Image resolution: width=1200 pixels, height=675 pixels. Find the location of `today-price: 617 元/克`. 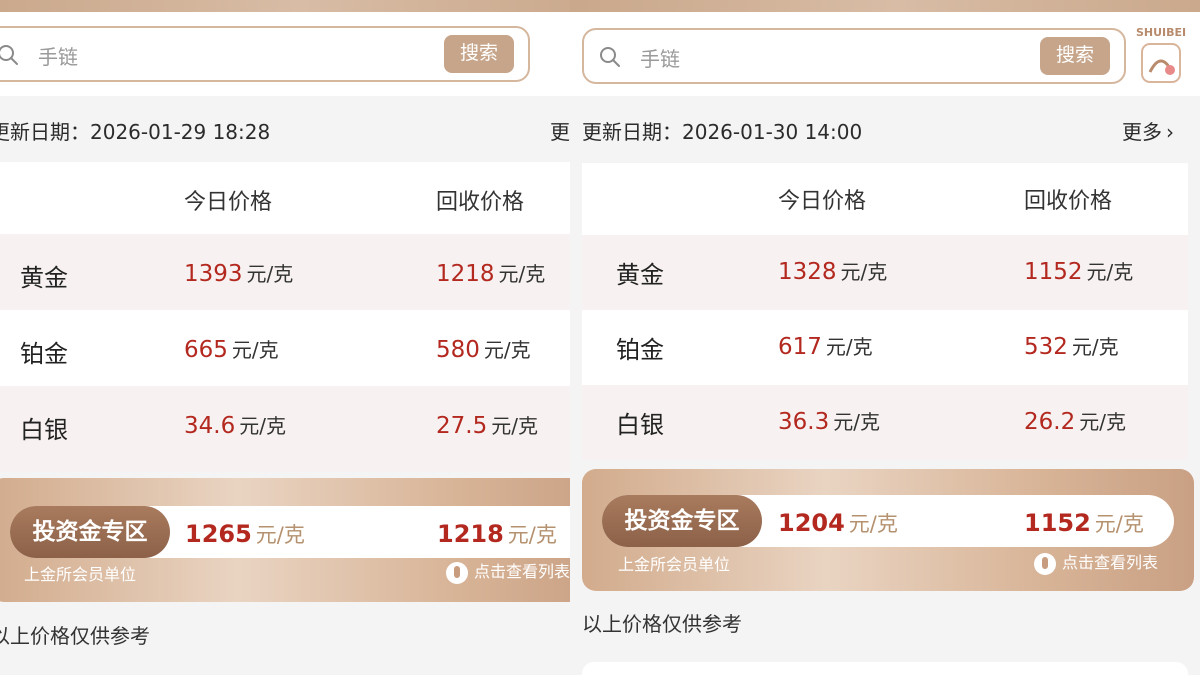

today-price: 617 元/克 is located at coordinates (825, 347).